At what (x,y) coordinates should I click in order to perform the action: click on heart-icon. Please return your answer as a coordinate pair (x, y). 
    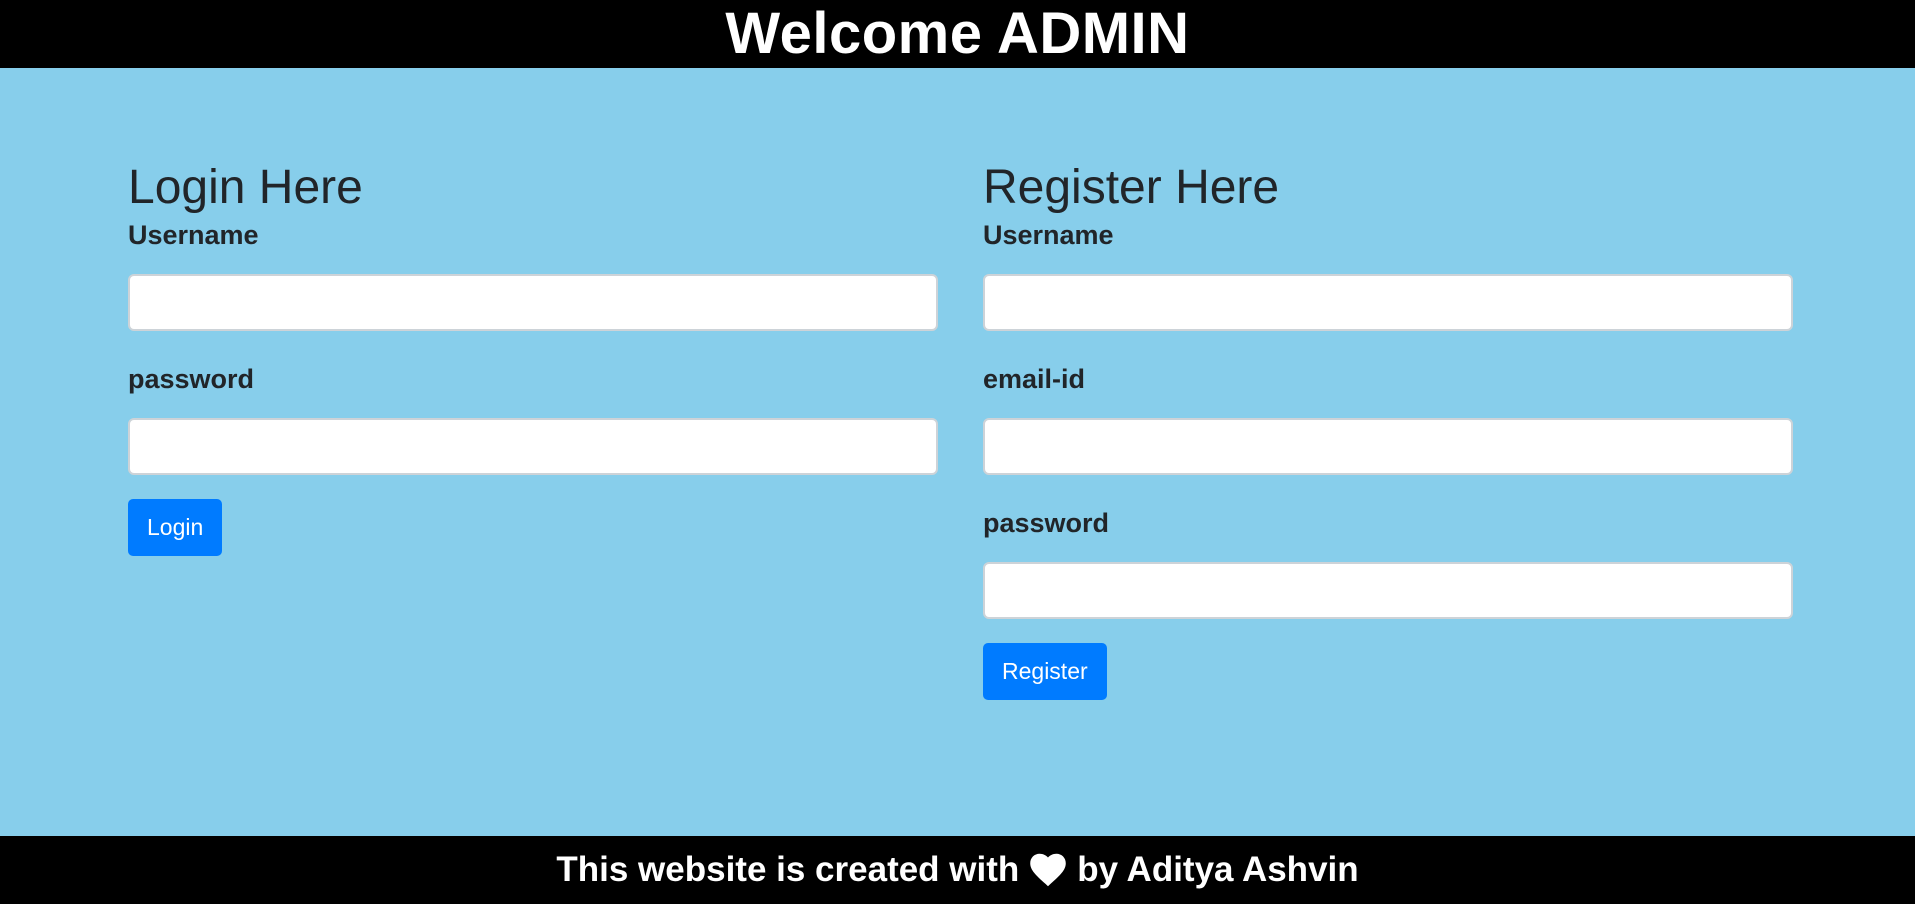
    Looking at the image, I should click on (1048, 870).